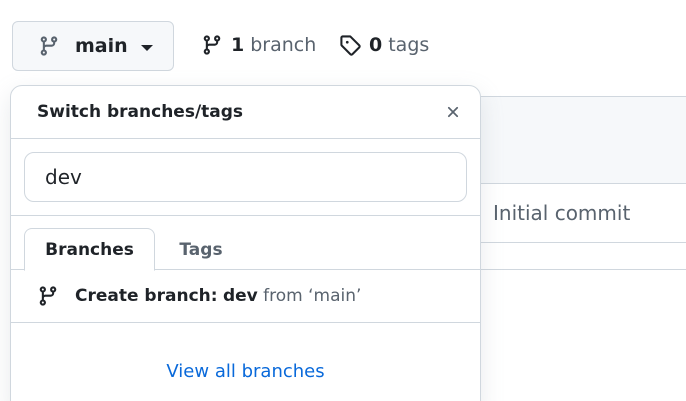  Describe the element at coordinates (453, 112) in the screenshot. I see `close-icon` at that location.